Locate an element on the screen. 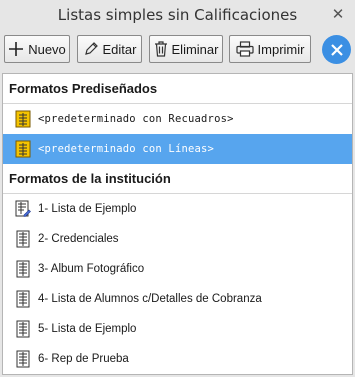  plus-icon is located at coordinates (16, 49).